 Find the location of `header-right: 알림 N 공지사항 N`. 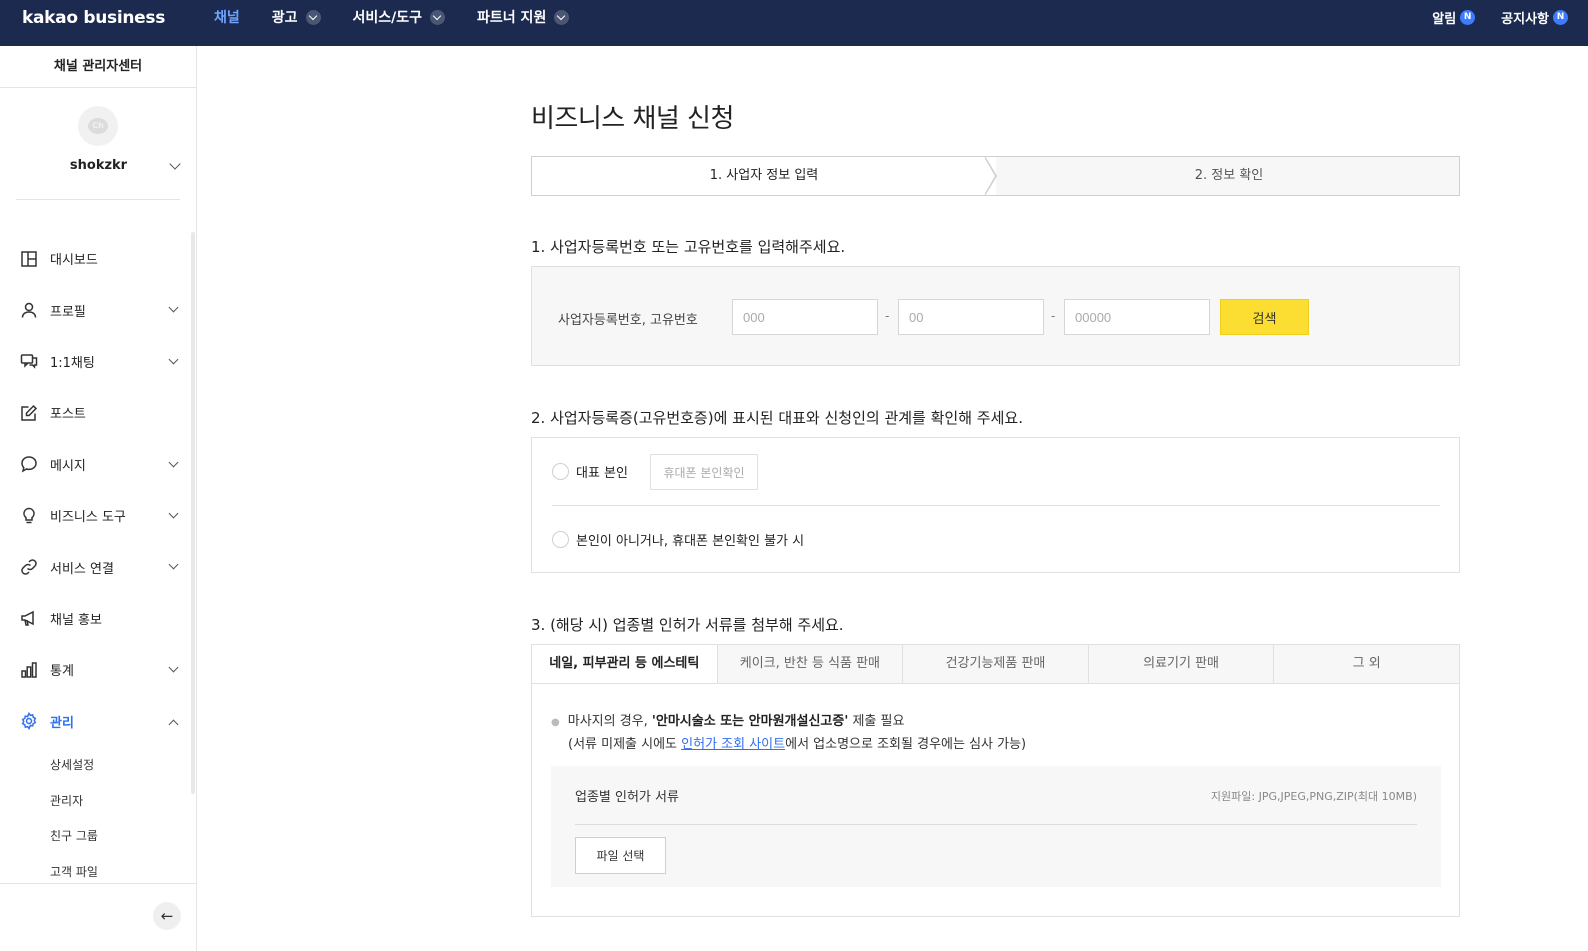

header-right: 알림 N 공지사항 N is located at coordinates (1487, 17).